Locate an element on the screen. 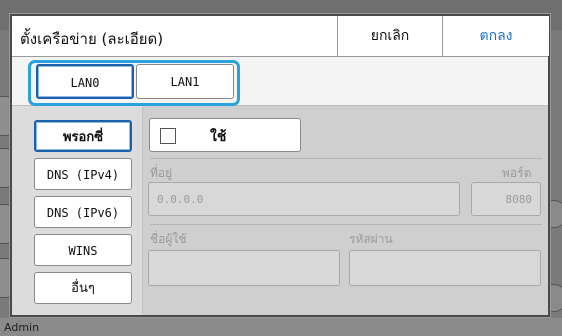 The image size is (562, 336). use-proxy-label: ใช้ is located at coordinates (218, 137).